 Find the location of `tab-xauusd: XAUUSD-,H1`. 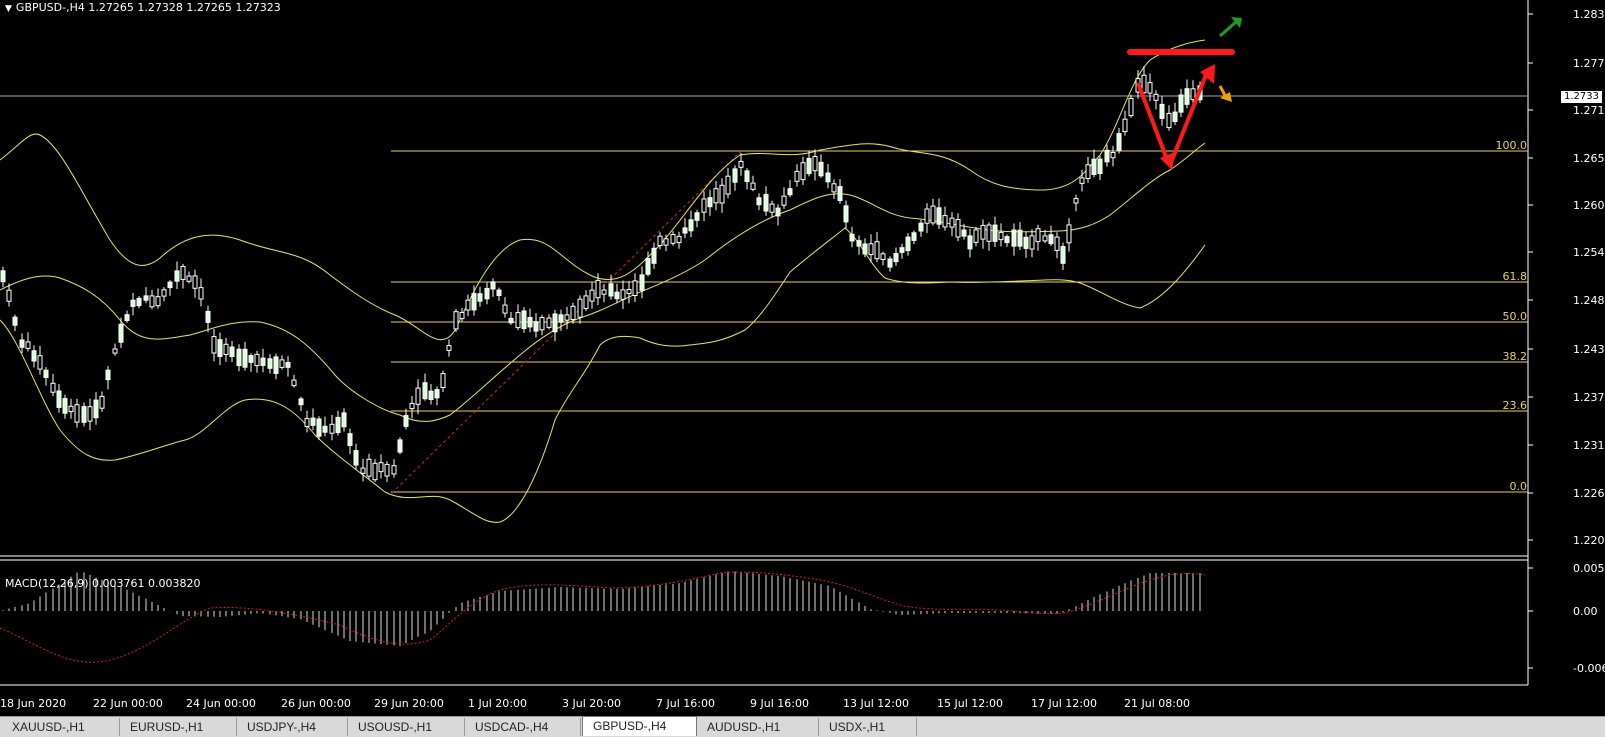

tab-xauusd: XAUUSD-,H1 is located at coordinates (61, 727).